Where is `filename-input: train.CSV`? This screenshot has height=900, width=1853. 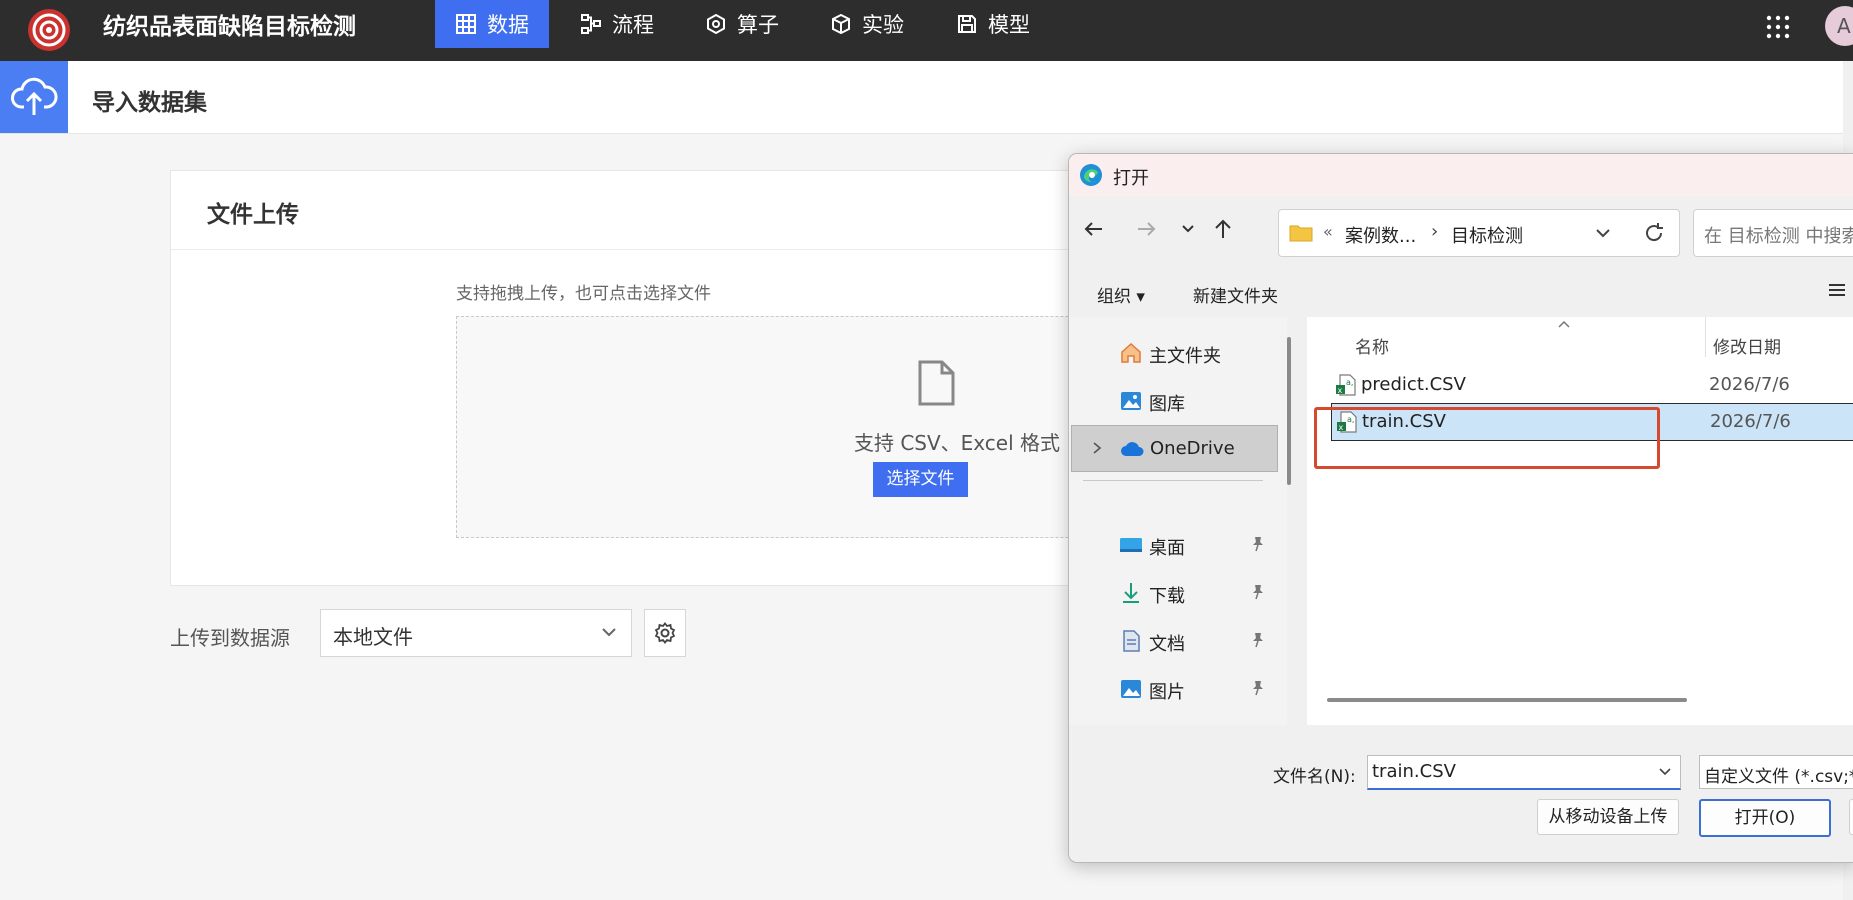
filename-input: train.CSV is located at coordinates (1524, 772).